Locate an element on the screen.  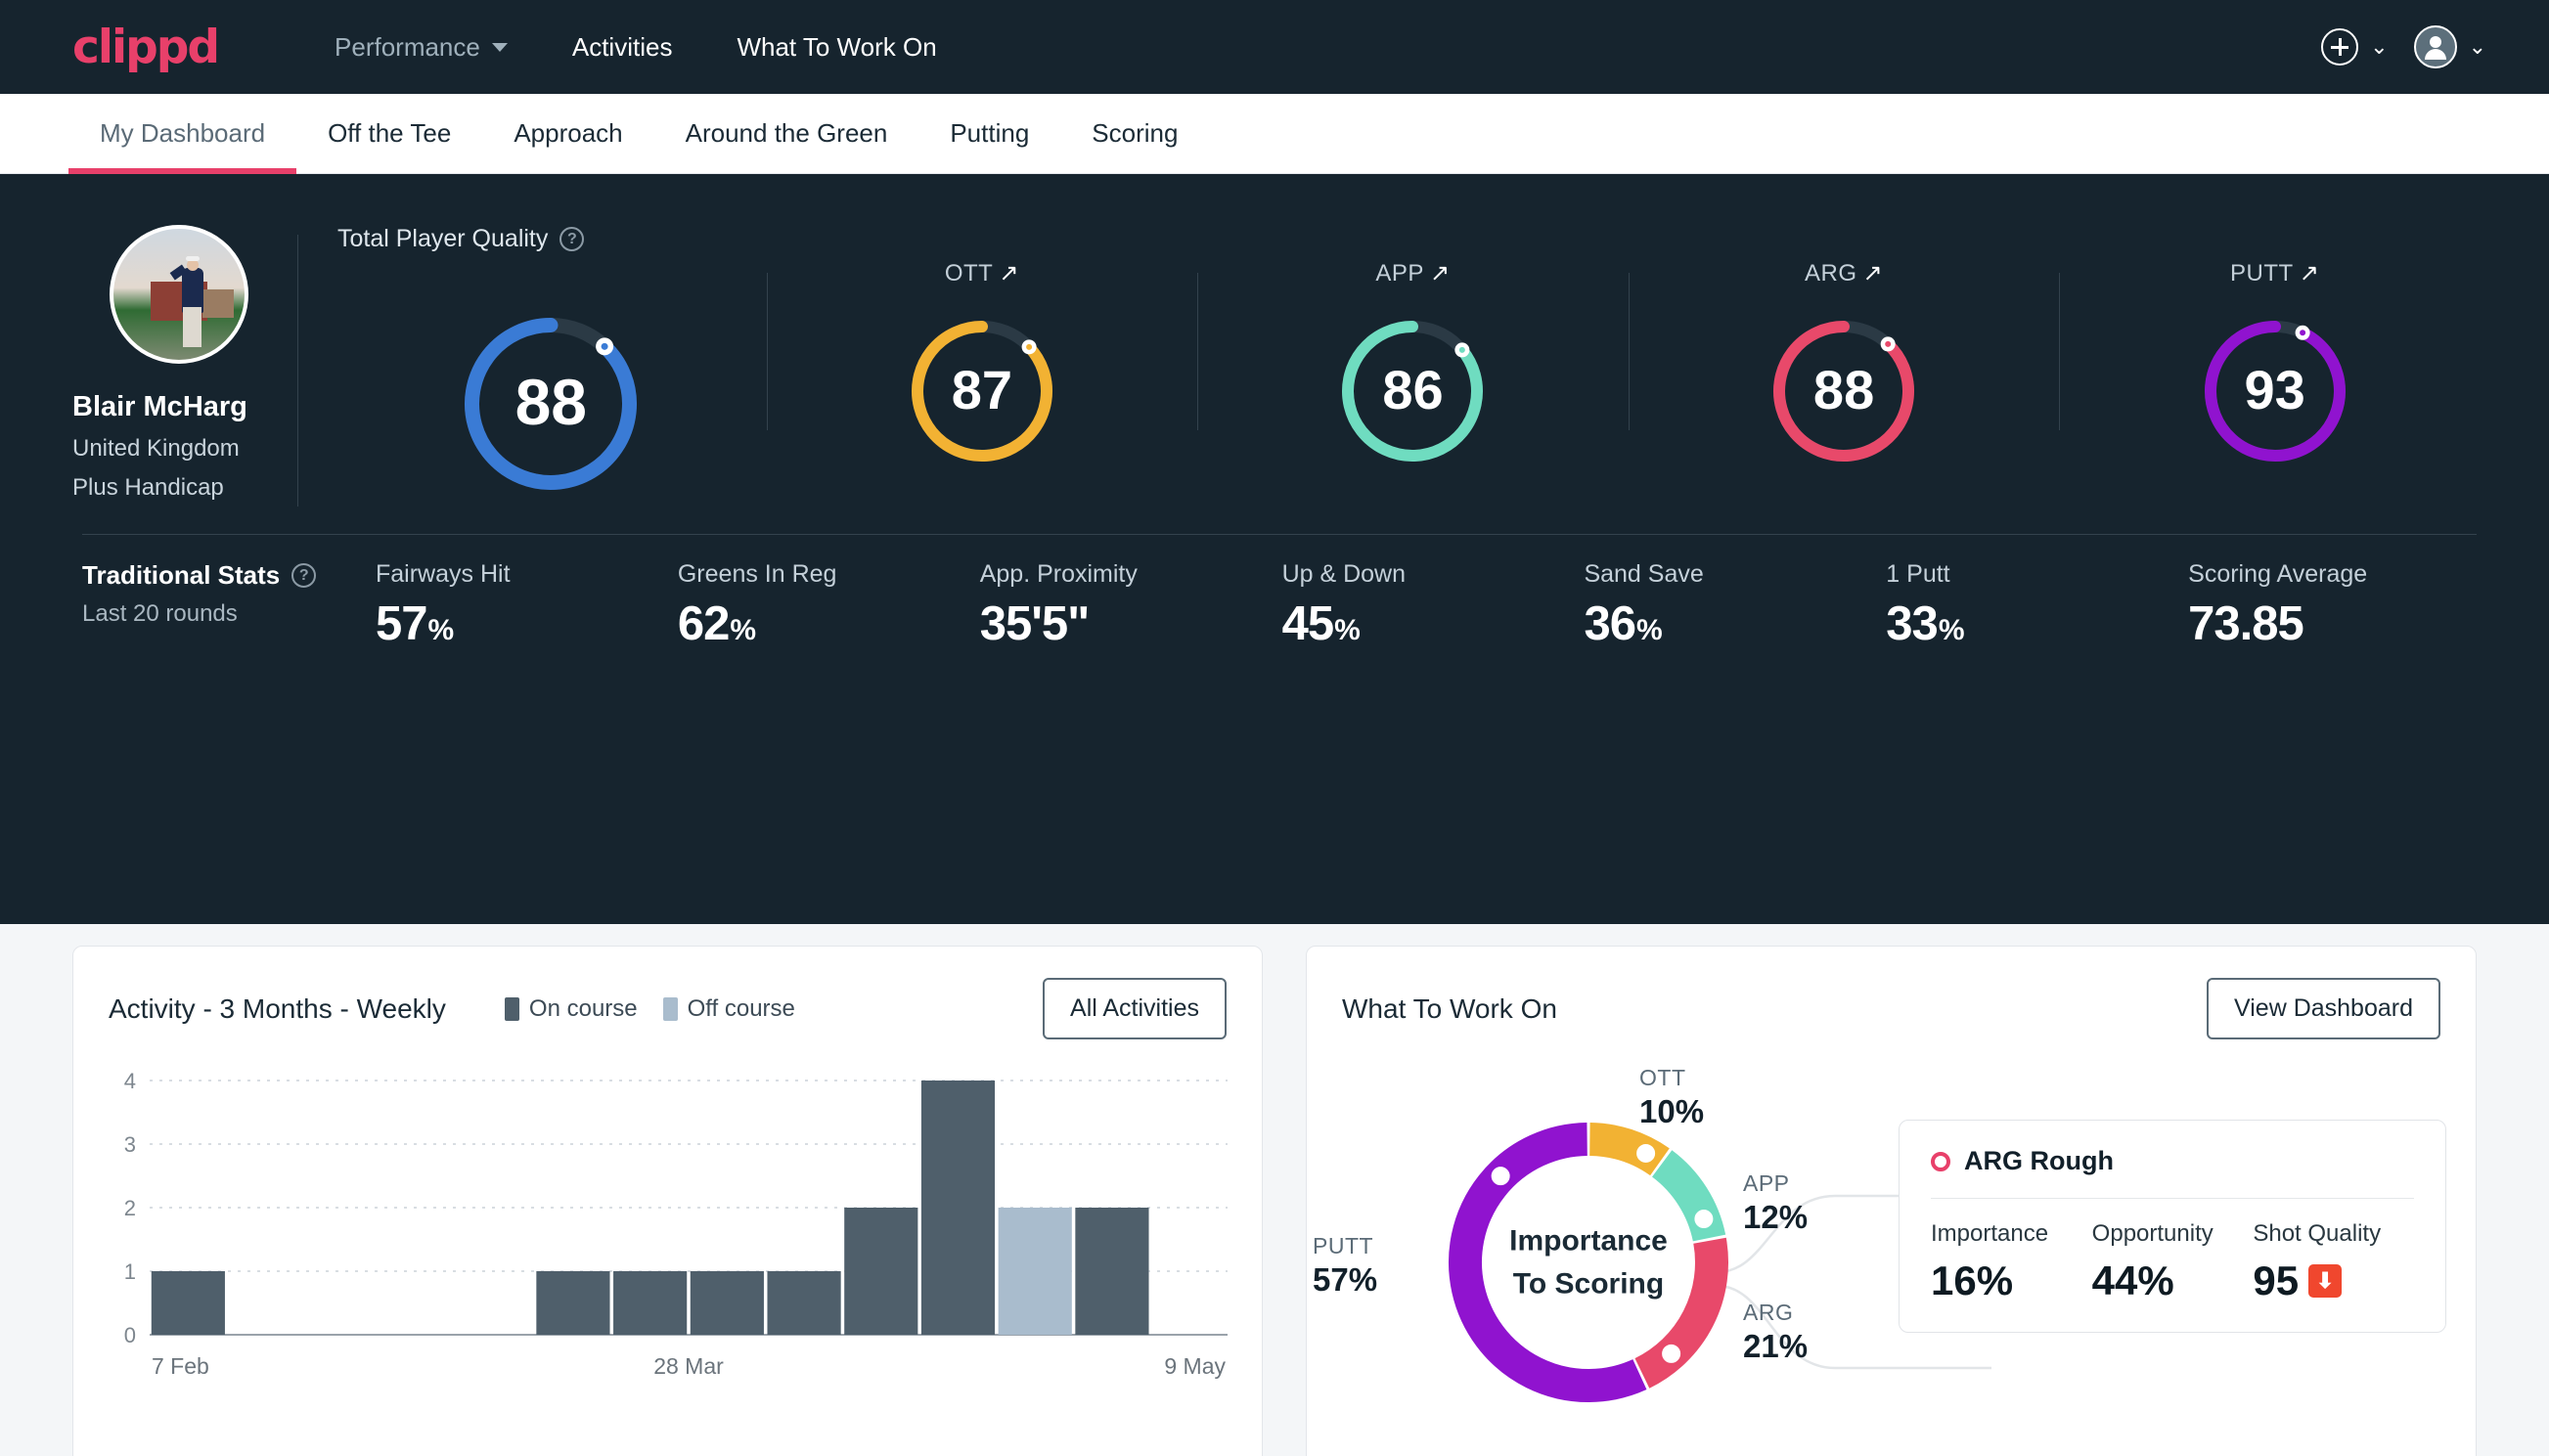
stat-number: 62 is located at coordinates (704, 623).